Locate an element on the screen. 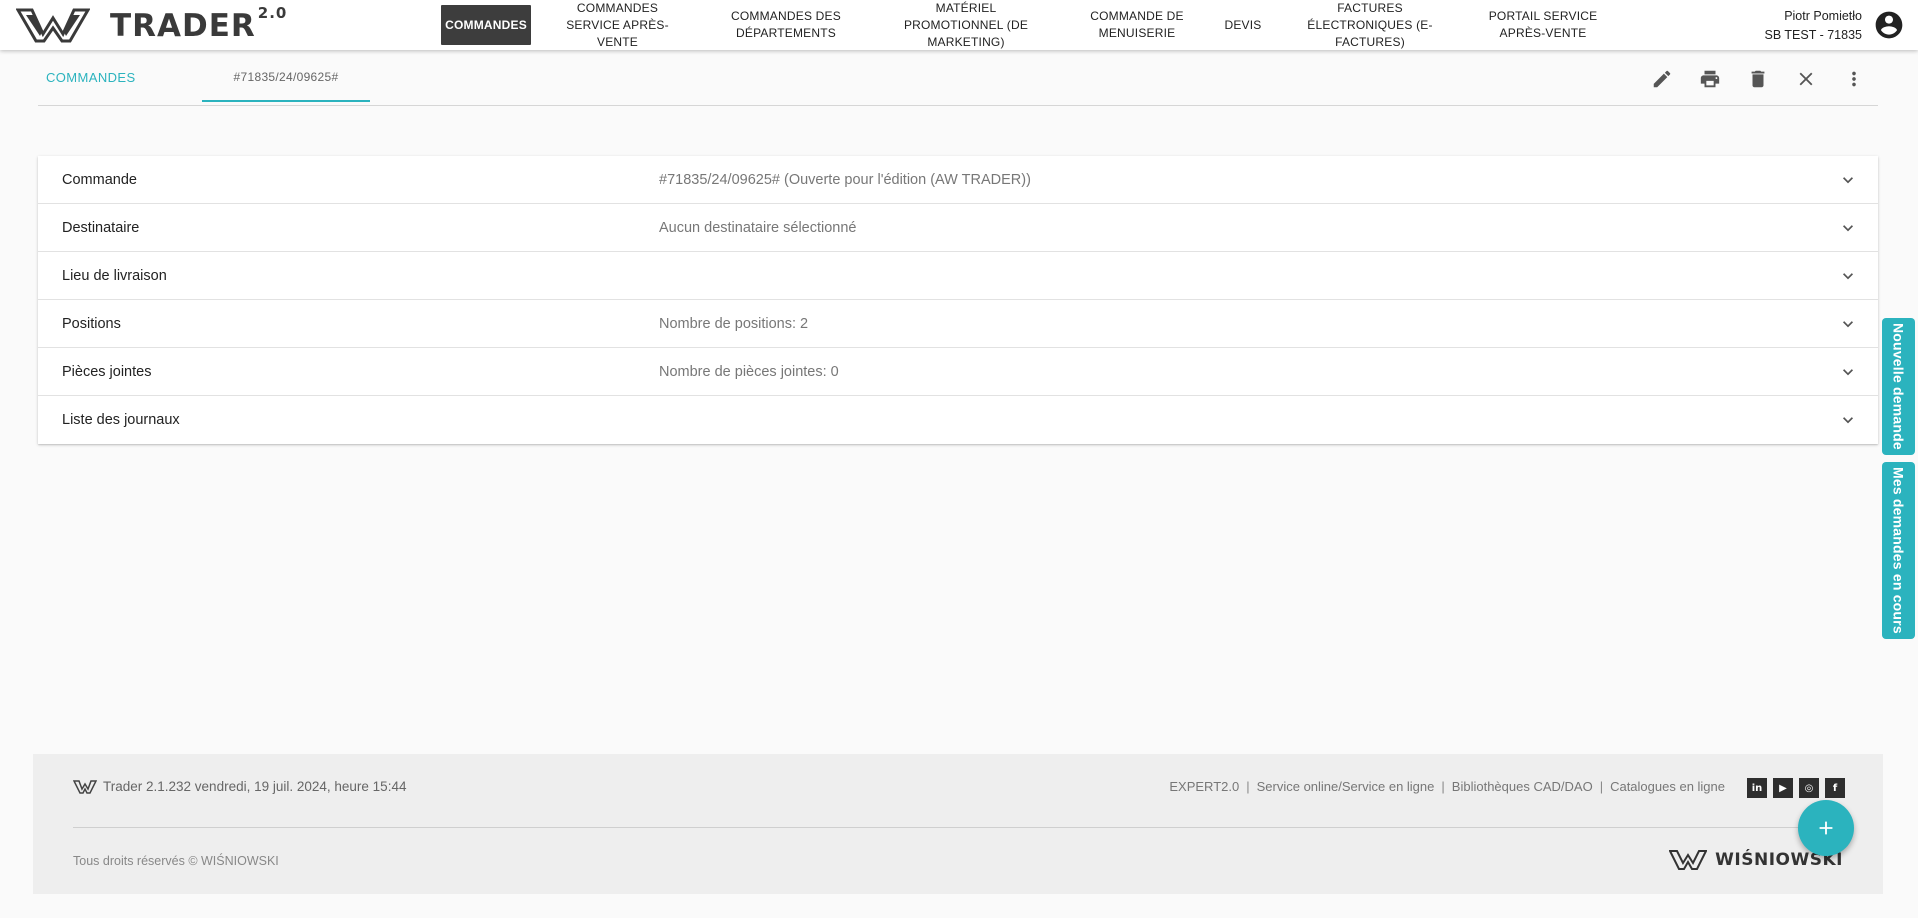 The height and width of the screenshot is (918, 1918). section-label: Commande is located at coordinates (99, 179).